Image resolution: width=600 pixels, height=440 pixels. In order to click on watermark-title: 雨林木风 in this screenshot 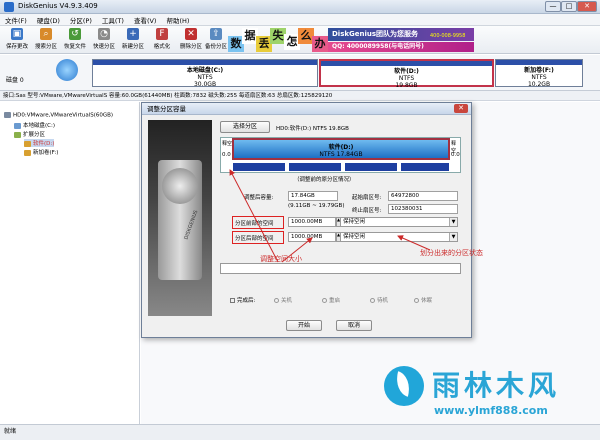, I will do `click(496, 385)`.